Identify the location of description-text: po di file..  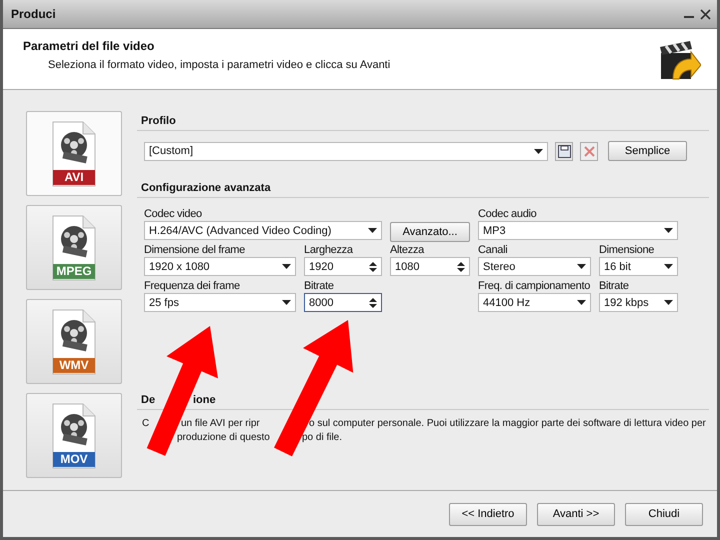
(322, 438).